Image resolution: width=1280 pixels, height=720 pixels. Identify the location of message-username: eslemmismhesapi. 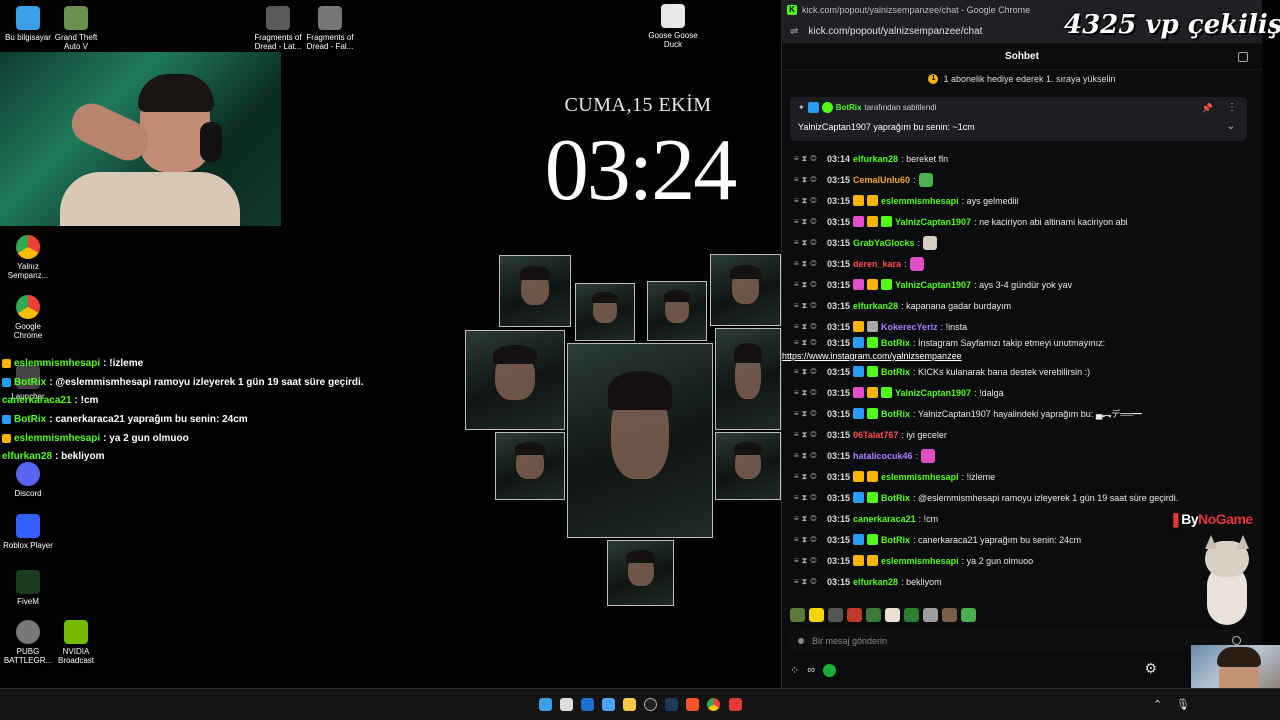
(920, 561).